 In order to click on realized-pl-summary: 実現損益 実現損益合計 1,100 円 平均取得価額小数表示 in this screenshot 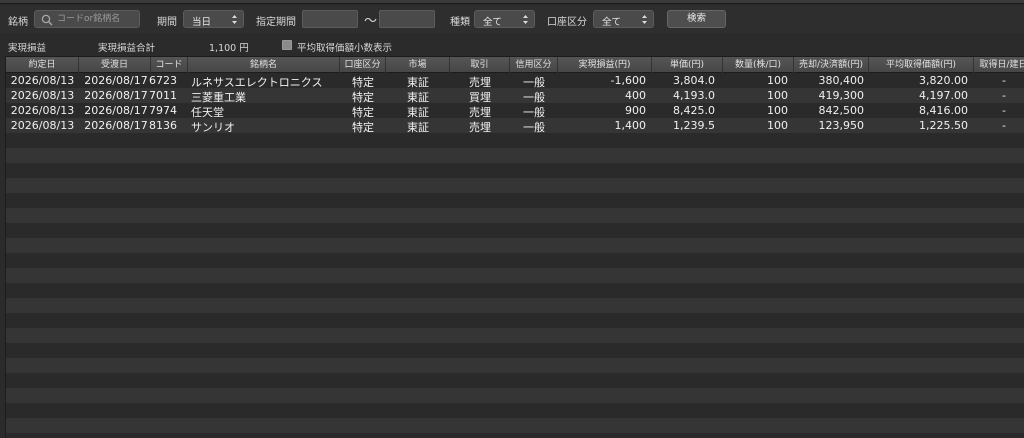, I will do `click(512, 45)`.